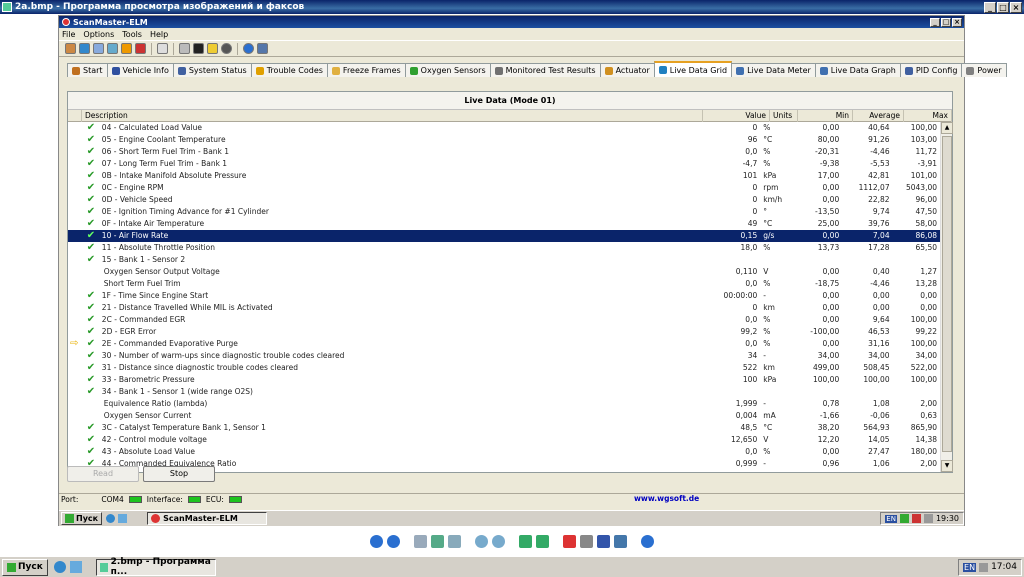 This screenshot has height=577, width=1024. What do you see at coordinates (946, 22) in the screenshot?
I see `app-maximize-button: □` at bounding box center [946, 22].